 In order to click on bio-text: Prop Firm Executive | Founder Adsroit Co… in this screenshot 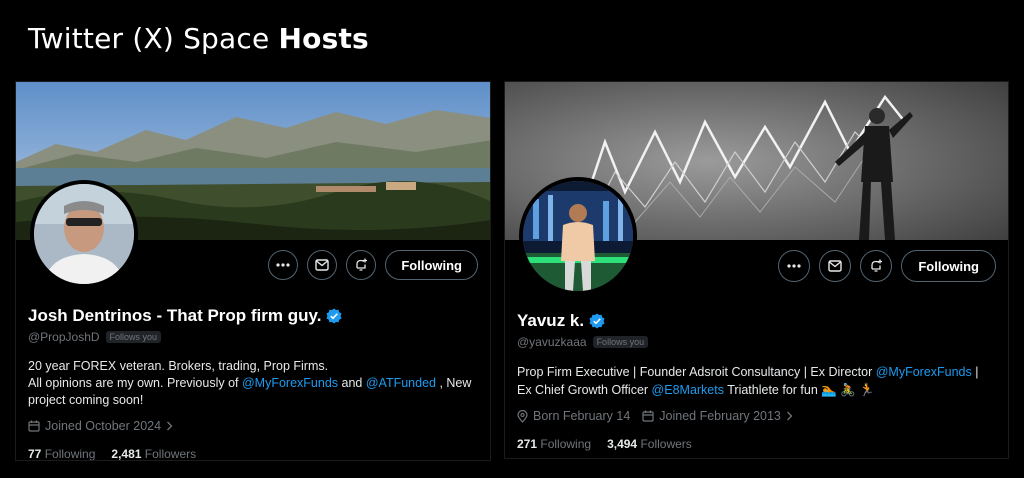, I will do `click(696, 372)`.